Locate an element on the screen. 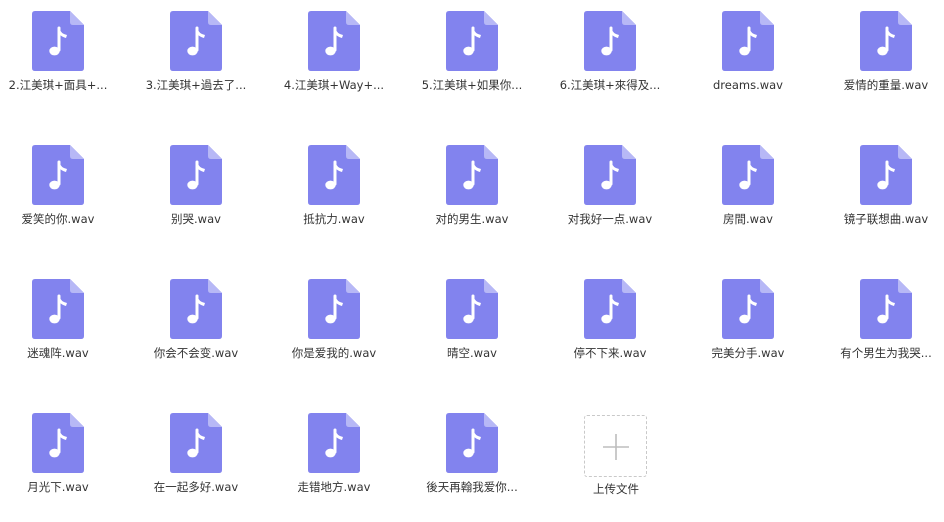 The width and height of the screenshot is (944, 522). file-name: 镜子联想曲.wav is located at coordinates (886, 219).